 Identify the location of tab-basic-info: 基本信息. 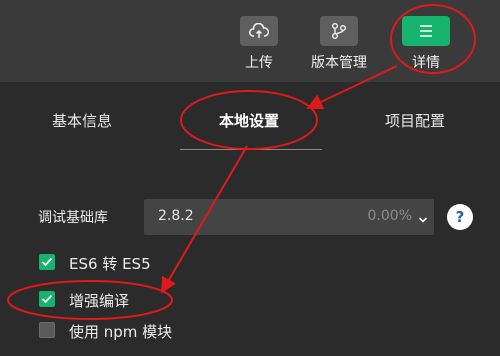
(82, 120).